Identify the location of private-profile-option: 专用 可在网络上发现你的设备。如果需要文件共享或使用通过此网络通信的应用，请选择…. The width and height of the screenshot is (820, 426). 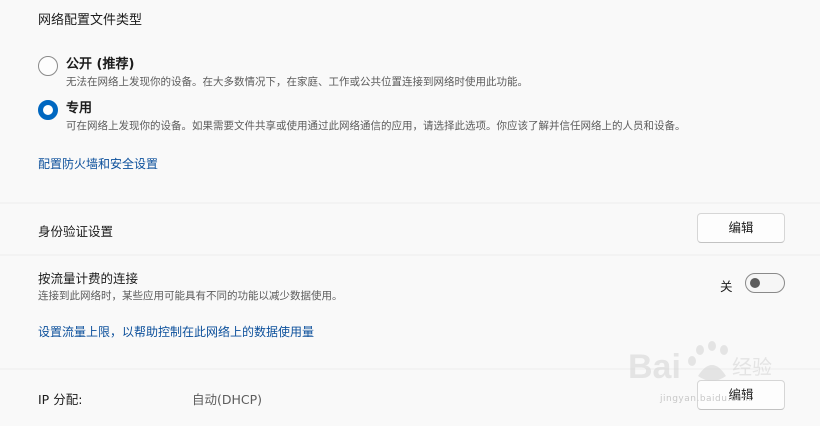
(362, 116).